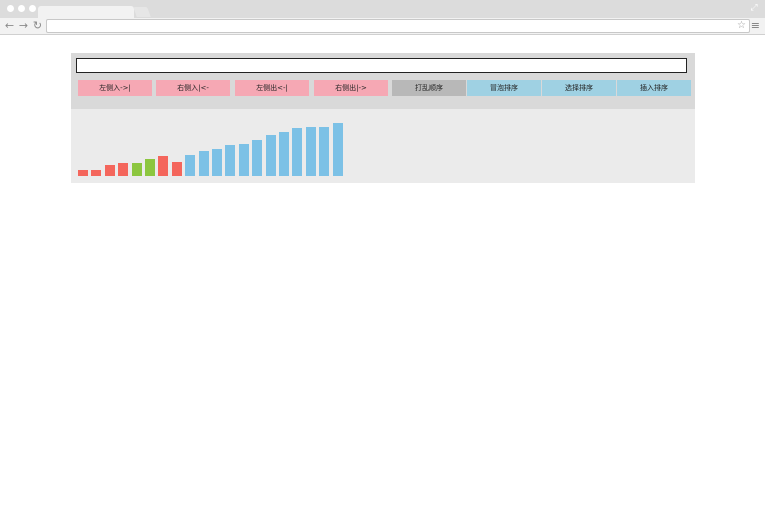 This screenshot has width=765, height=521. What do you see at coordinates (741, 25) in the screenshot?
I see `bookmark-star-icon: ☆` at bounding box center [741, 25].